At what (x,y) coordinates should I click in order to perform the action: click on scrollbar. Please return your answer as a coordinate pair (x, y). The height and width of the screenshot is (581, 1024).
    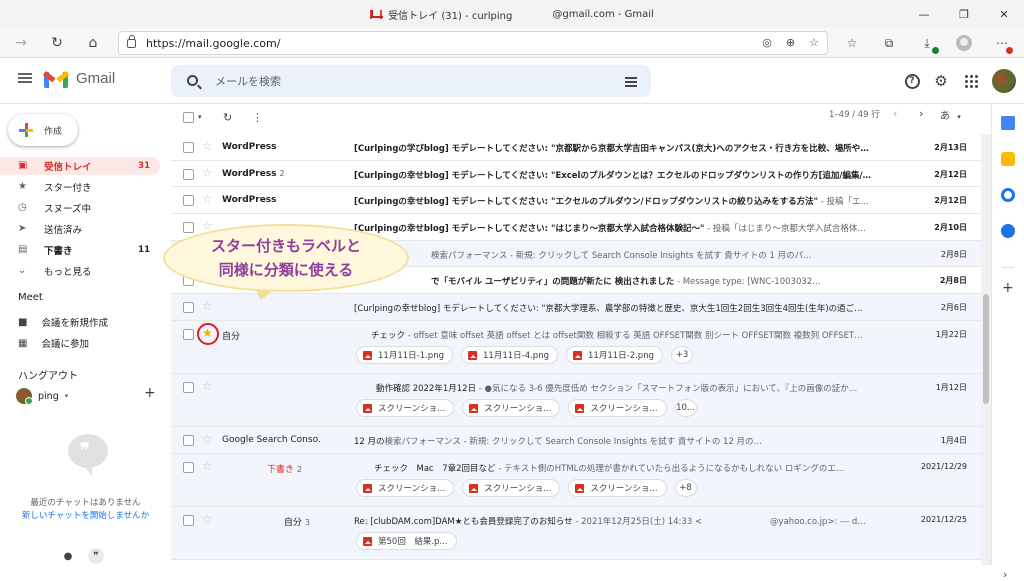
    Looking at the image, I should click on (986, 349).